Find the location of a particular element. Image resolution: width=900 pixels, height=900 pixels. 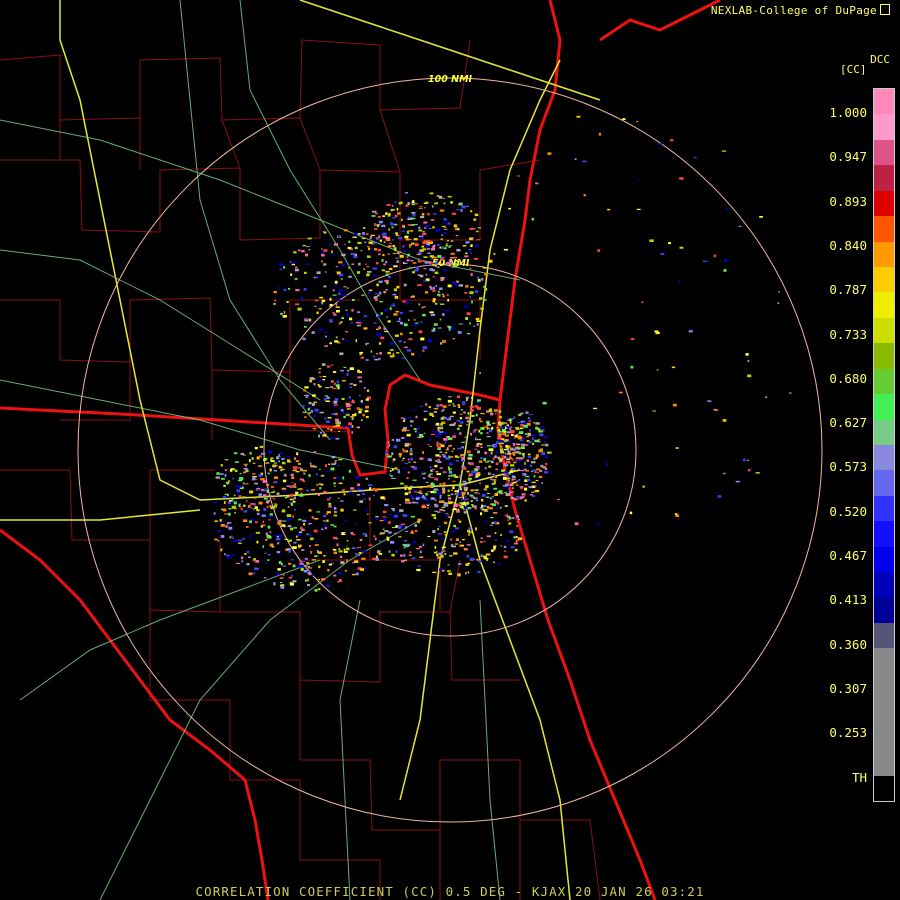

legend-label: 0.307 is located at coordinates (848, 688).